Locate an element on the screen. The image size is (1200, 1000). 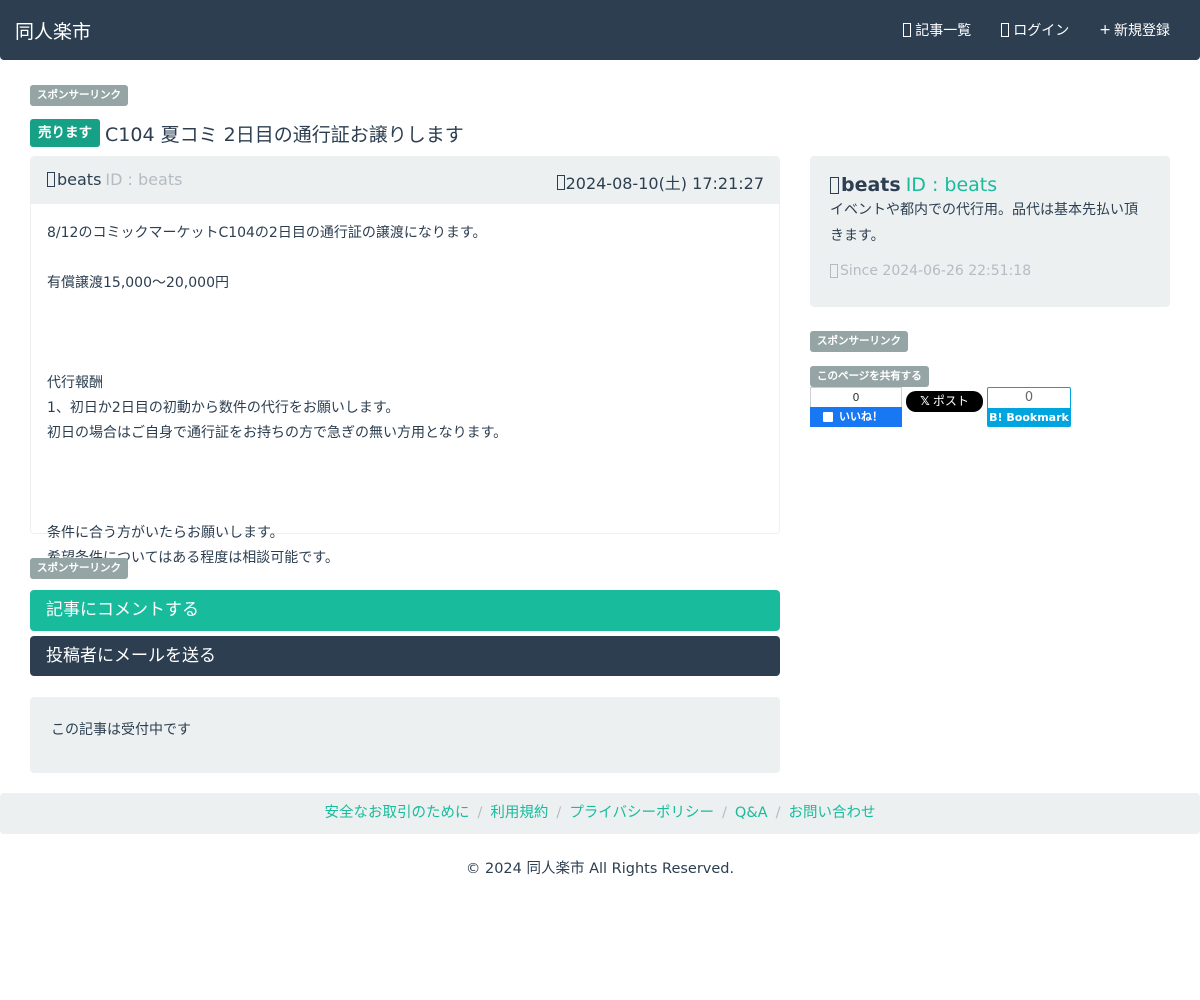
footer-link-contact: お問い合わせ is located at coordinates (831, 813).